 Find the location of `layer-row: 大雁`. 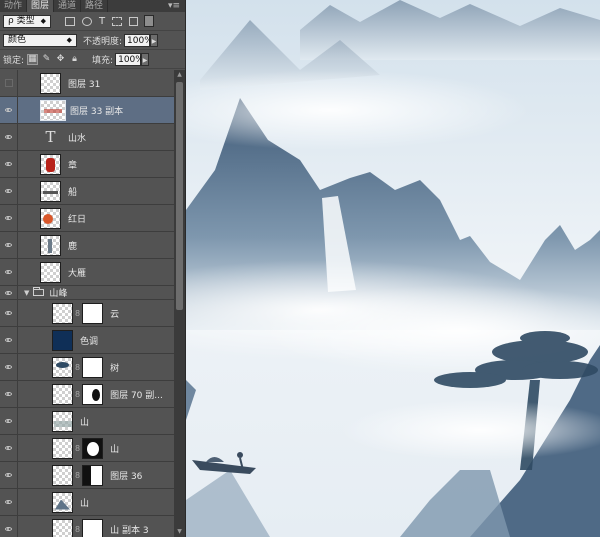

layer-row: 大雁 is located at coordinates (87, 272).